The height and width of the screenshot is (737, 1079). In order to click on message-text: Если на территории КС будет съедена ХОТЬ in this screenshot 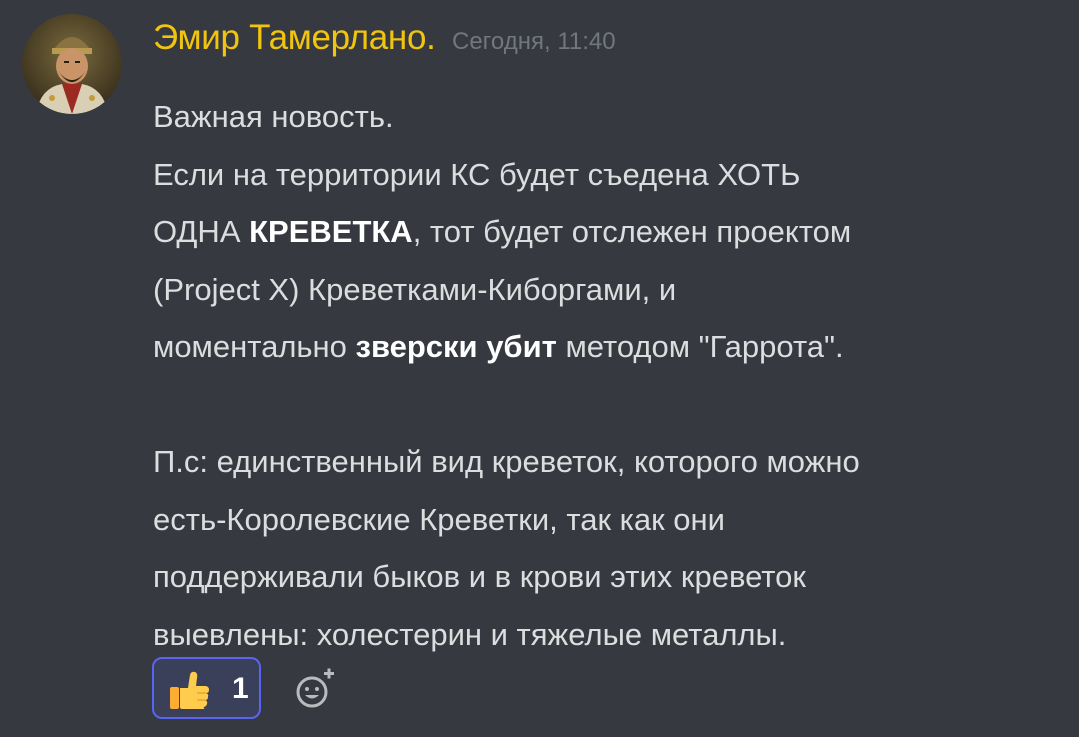, I will do `click(477, 174)`.